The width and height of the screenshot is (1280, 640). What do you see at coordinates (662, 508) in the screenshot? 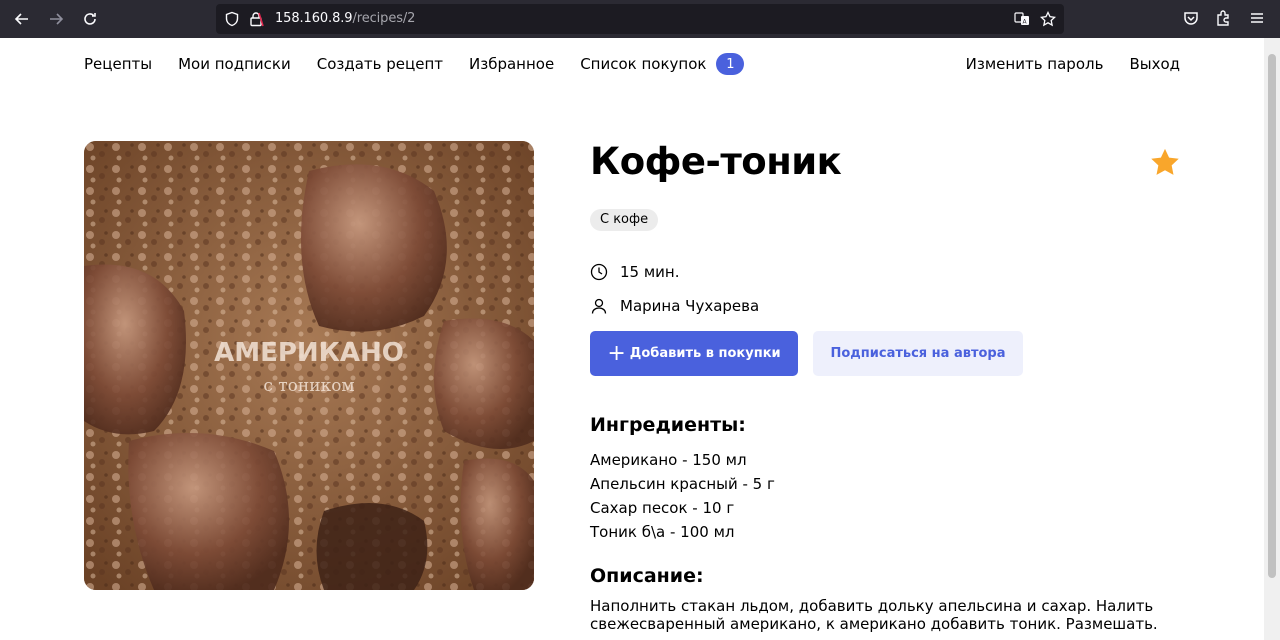
I see `ingredient-item: Сахар песок - 10 г` at bounding box center [662, 508].